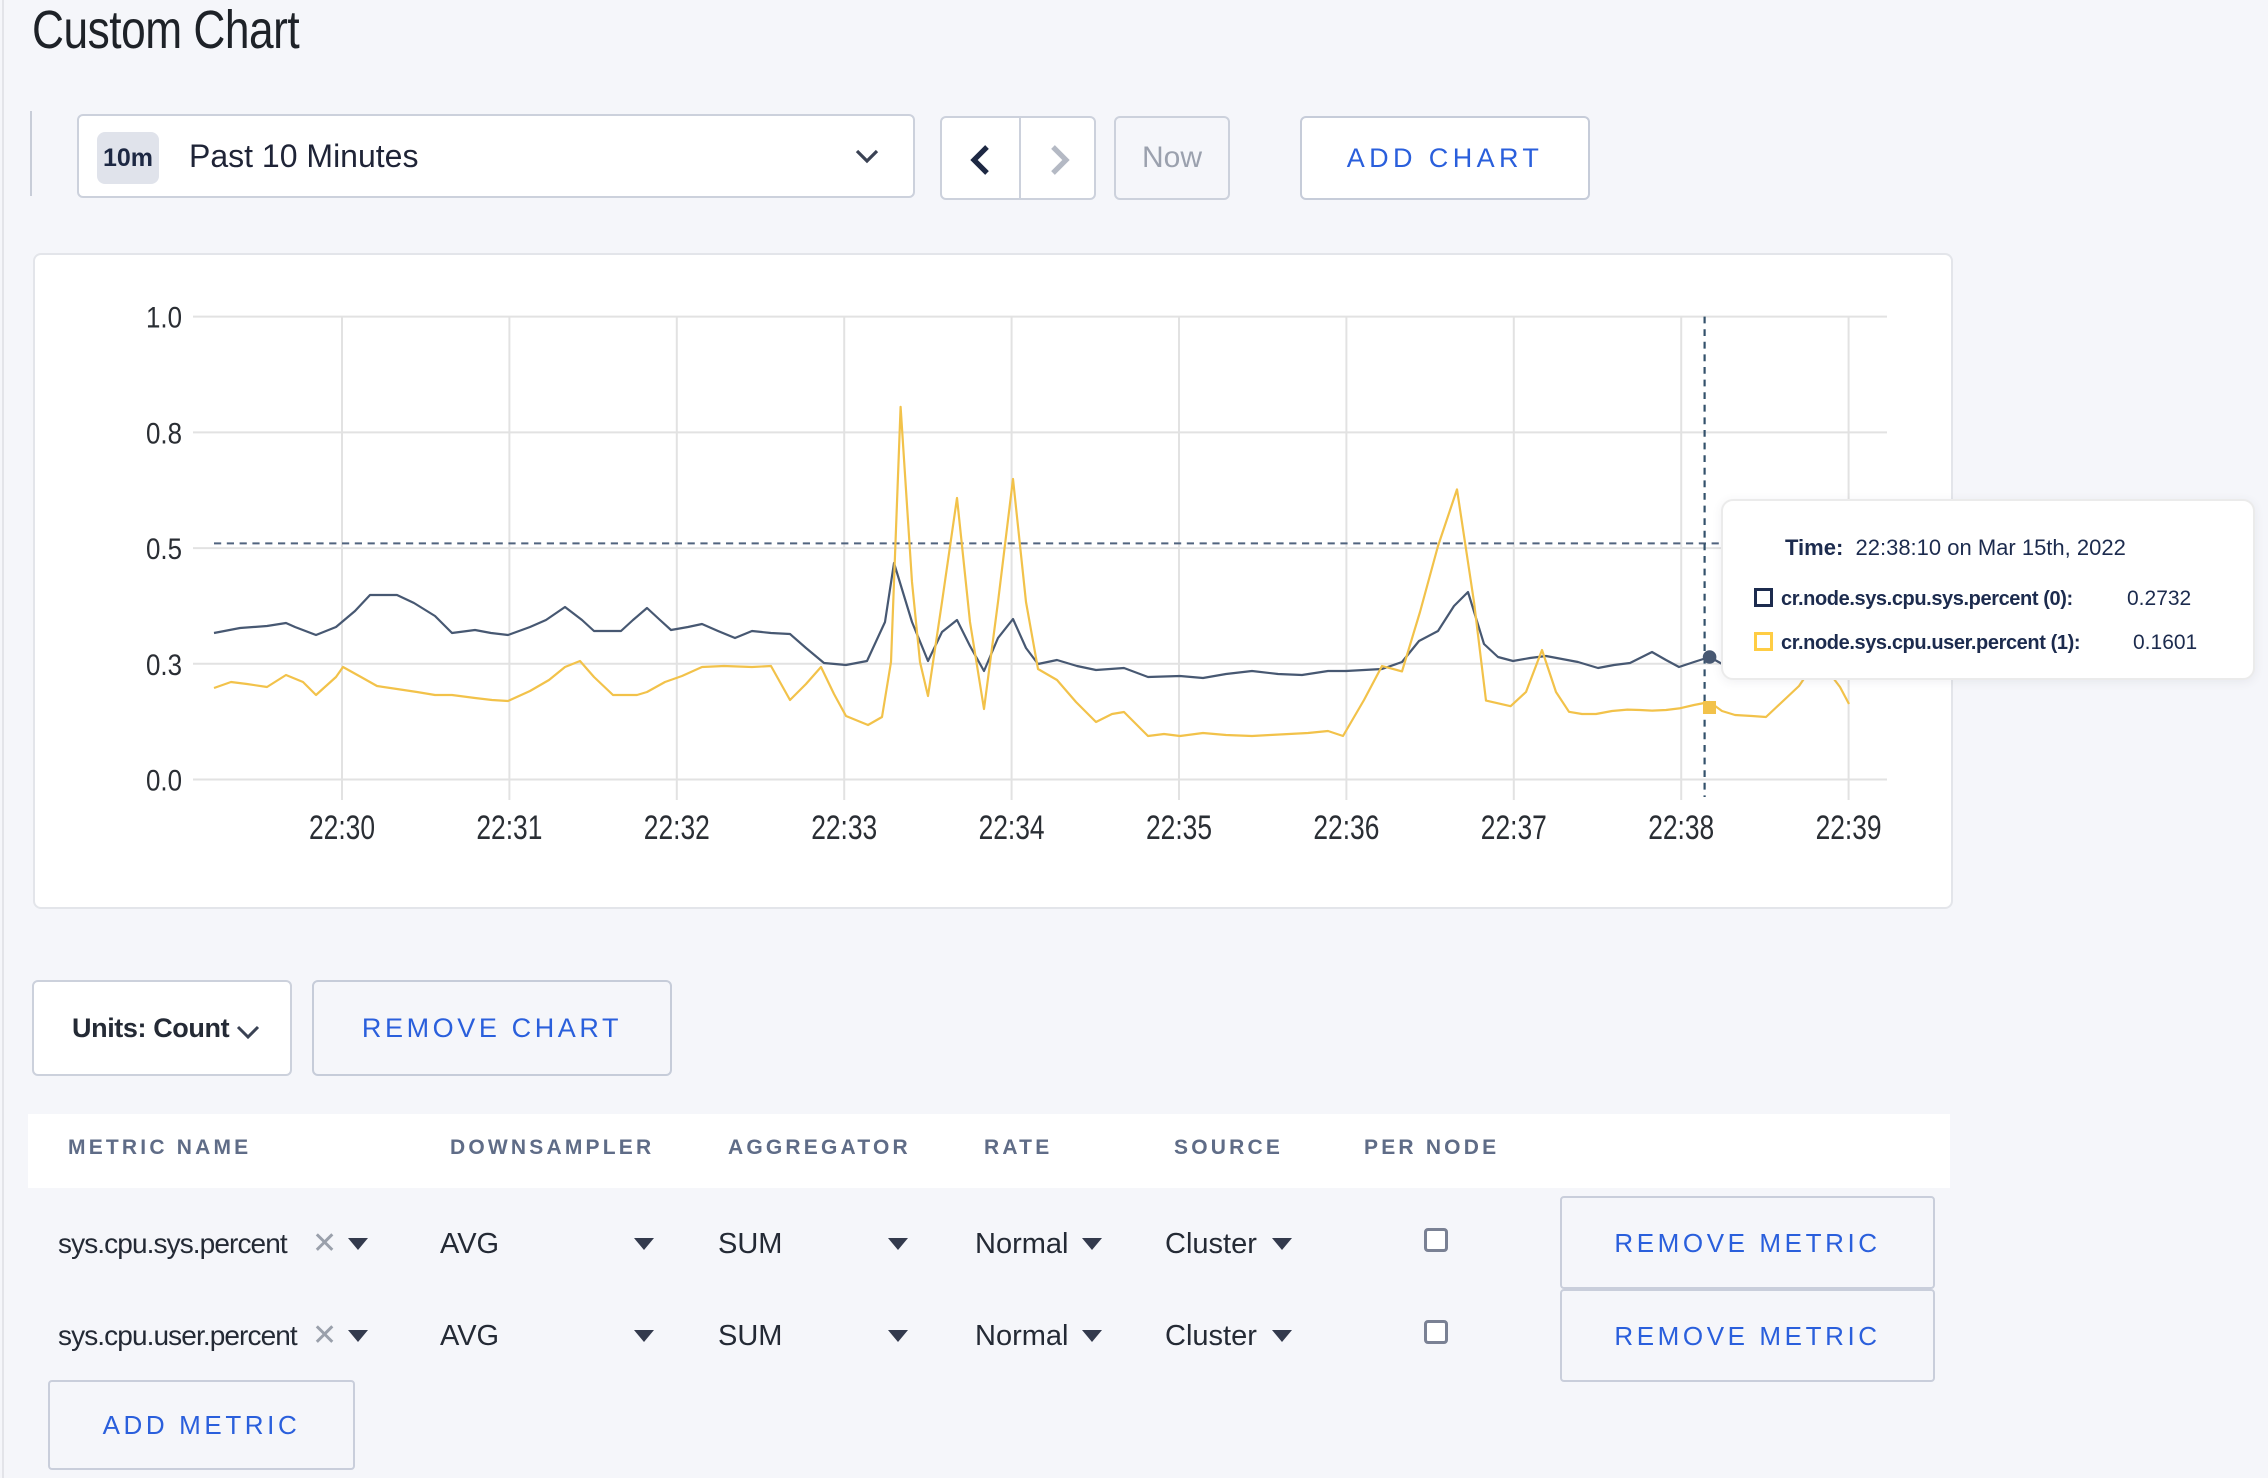 This screenshot has width=2268, height=1478. What do you see at coordinates (164, 318) in the screenshot?
I see `svg-text: 1.0` at bounding box center [164, 318].